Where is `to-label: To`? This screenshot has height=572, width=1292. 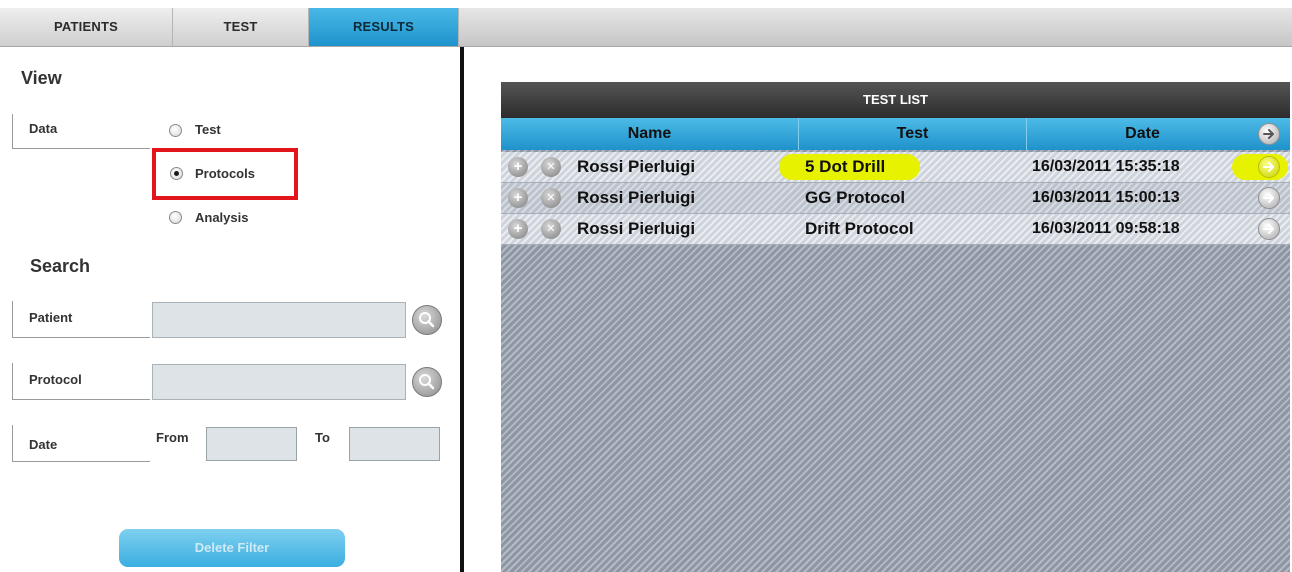
to-label: To is located at coordinates (322, 437).